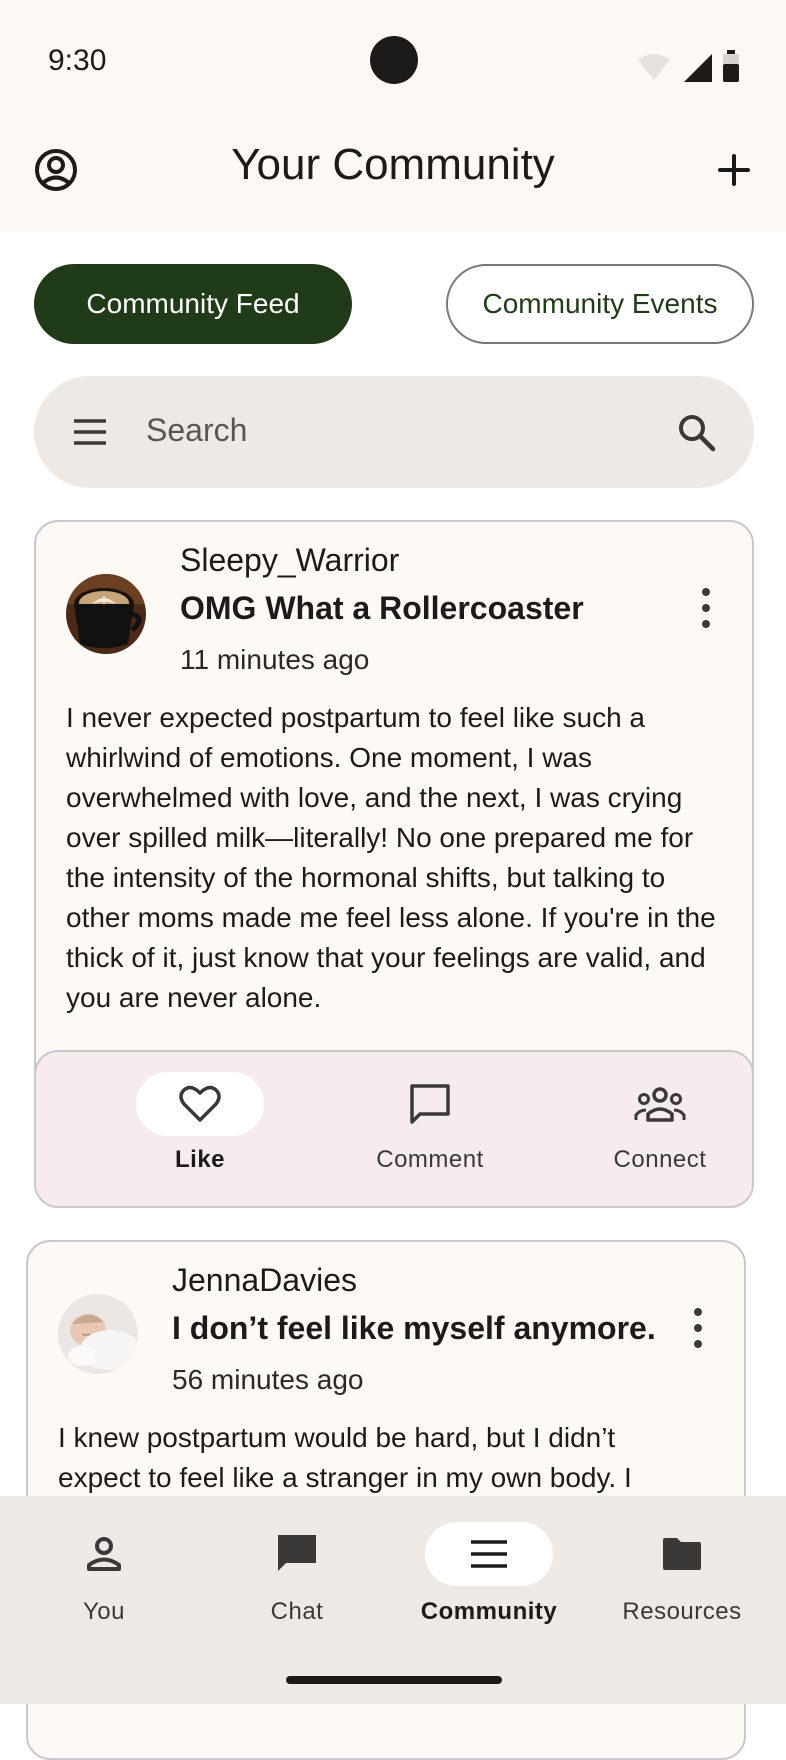  What do you see at coordinates (289, 560) in the screenshot?
I see `post-username: Sleepy_Warrior` at bounding box center [289, 560].